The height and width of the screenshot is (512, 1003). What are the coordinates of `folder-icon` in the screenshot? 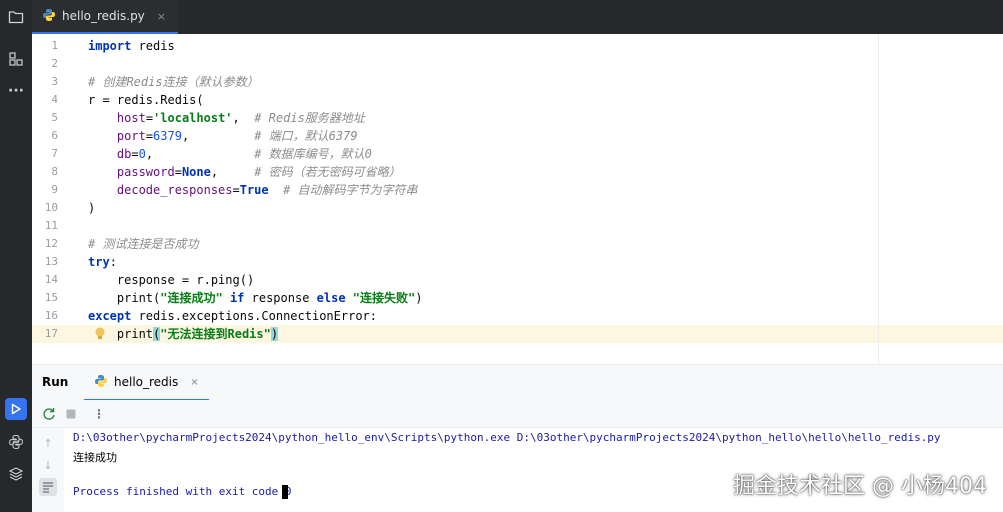 It's located at (16, 17).